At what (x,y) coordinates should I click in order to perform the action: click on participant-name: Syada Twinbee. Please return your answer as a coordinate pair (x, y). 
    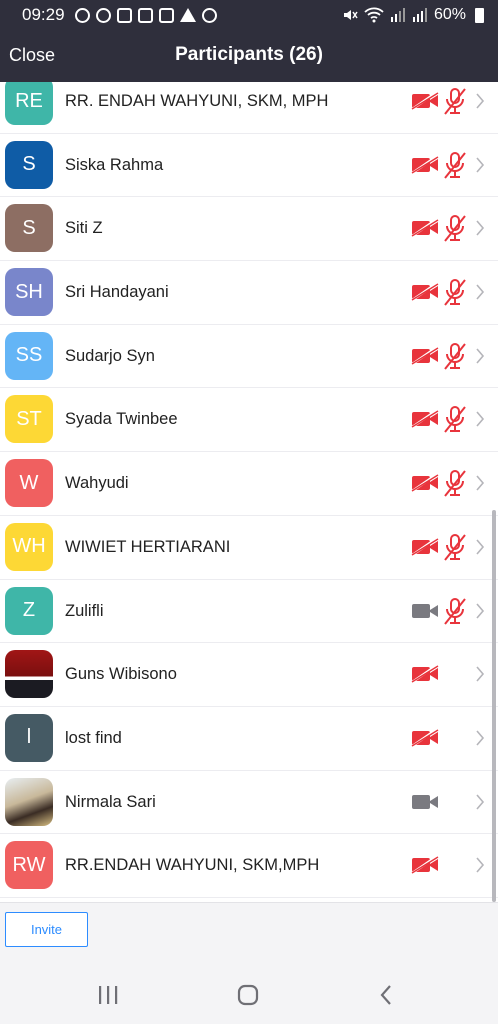
    Looking at the image, I should click on (121, 419).